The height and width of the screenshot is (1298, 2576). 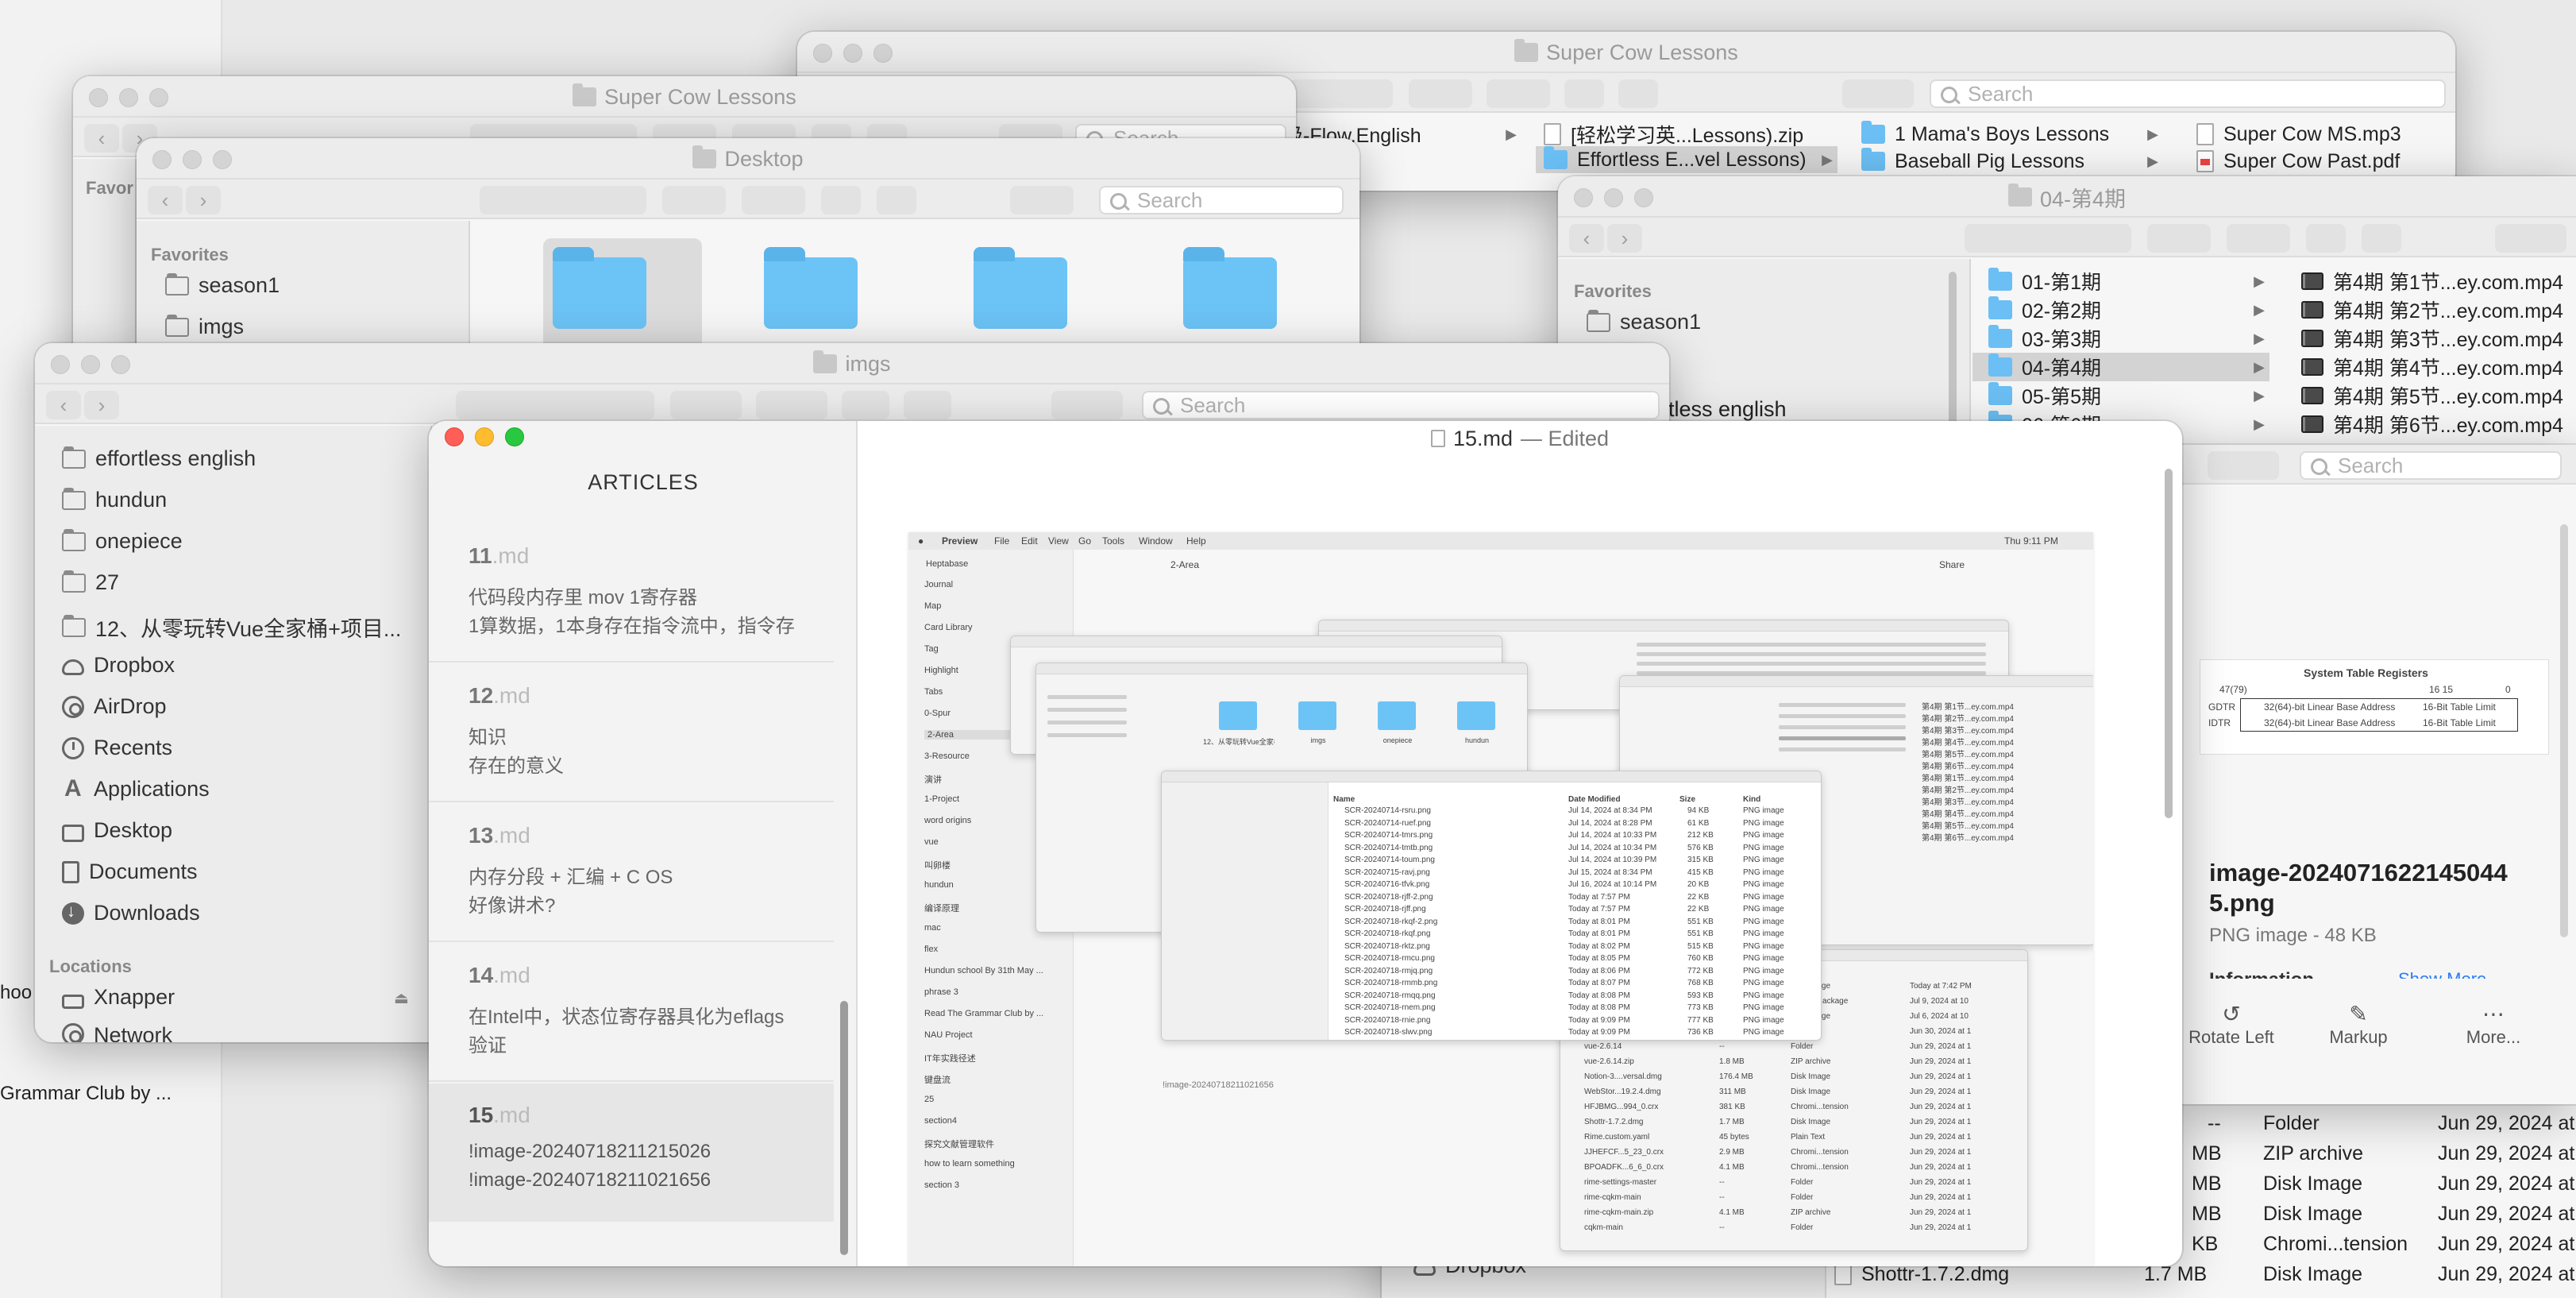 I want to click on sidebar-item-documents: Documents, so click(x=130, y=872).